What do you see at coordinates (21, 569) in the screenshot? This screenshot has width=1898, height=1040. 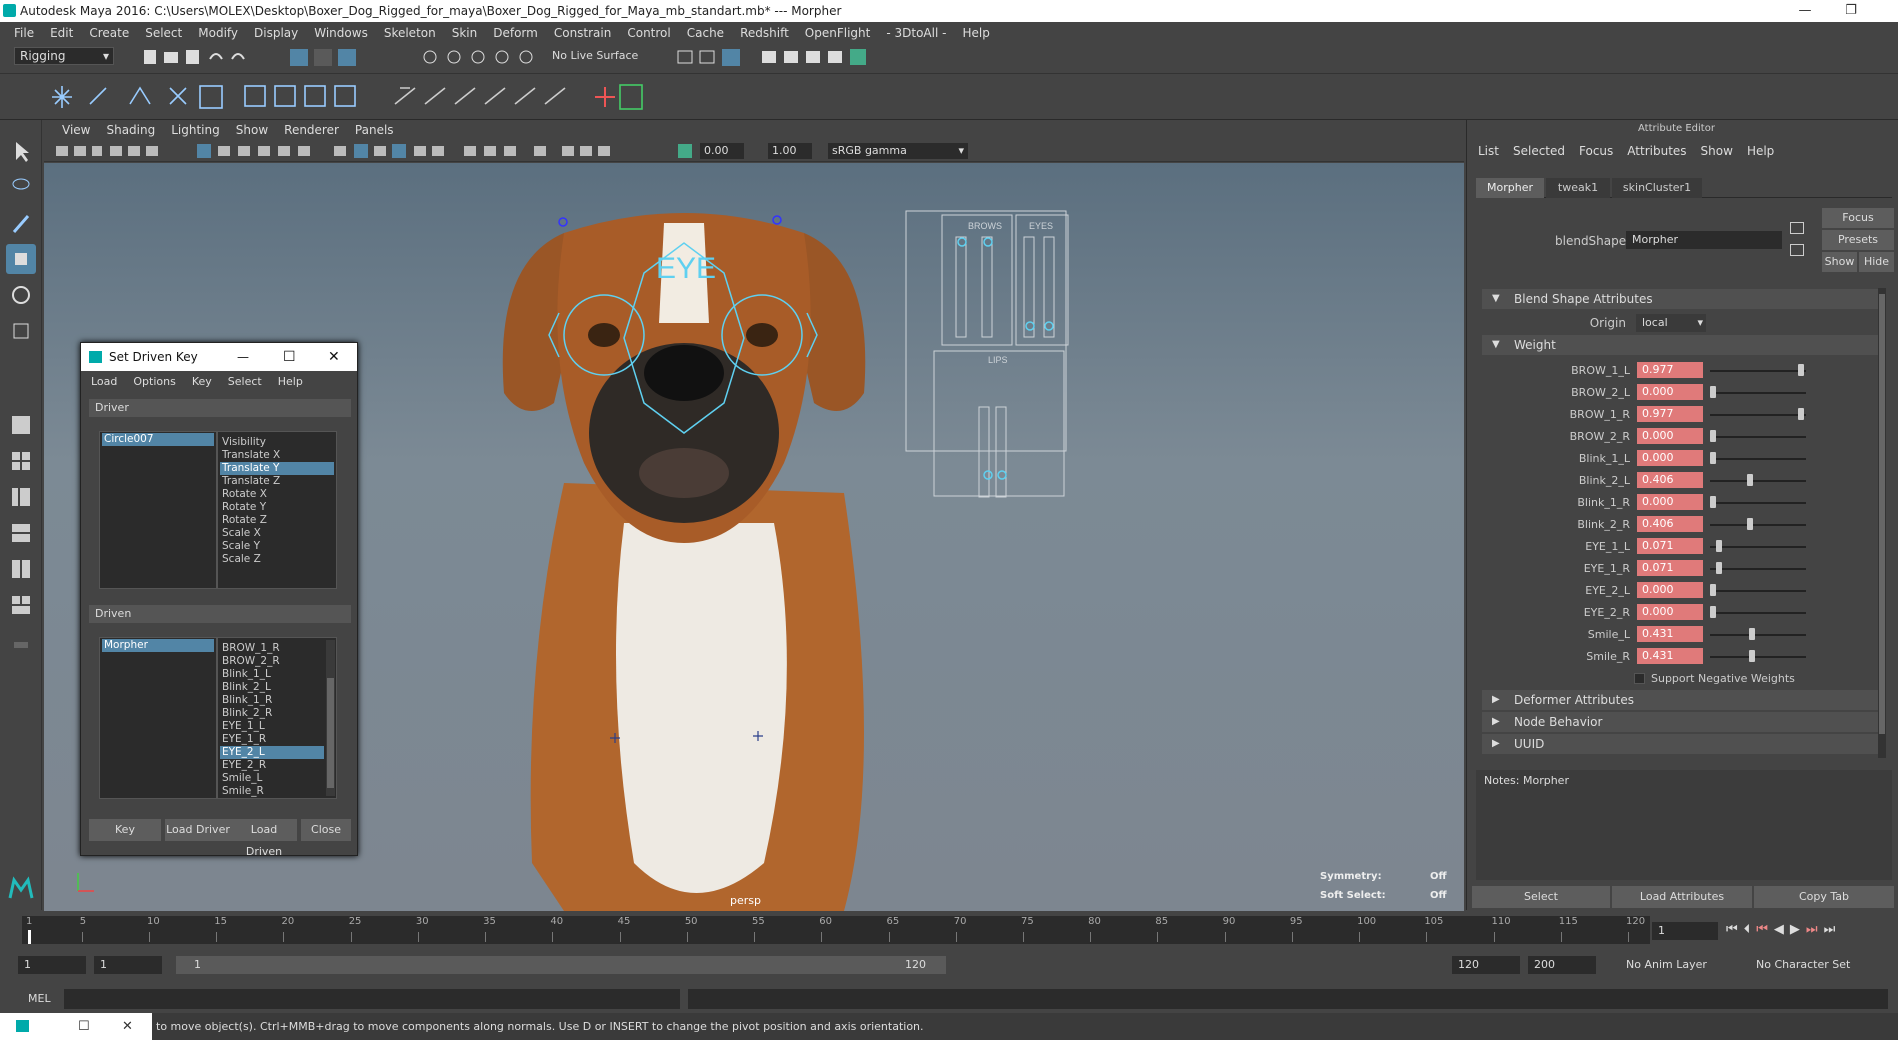 I see `layout-outliner-button` at bounding box center [21, 569].